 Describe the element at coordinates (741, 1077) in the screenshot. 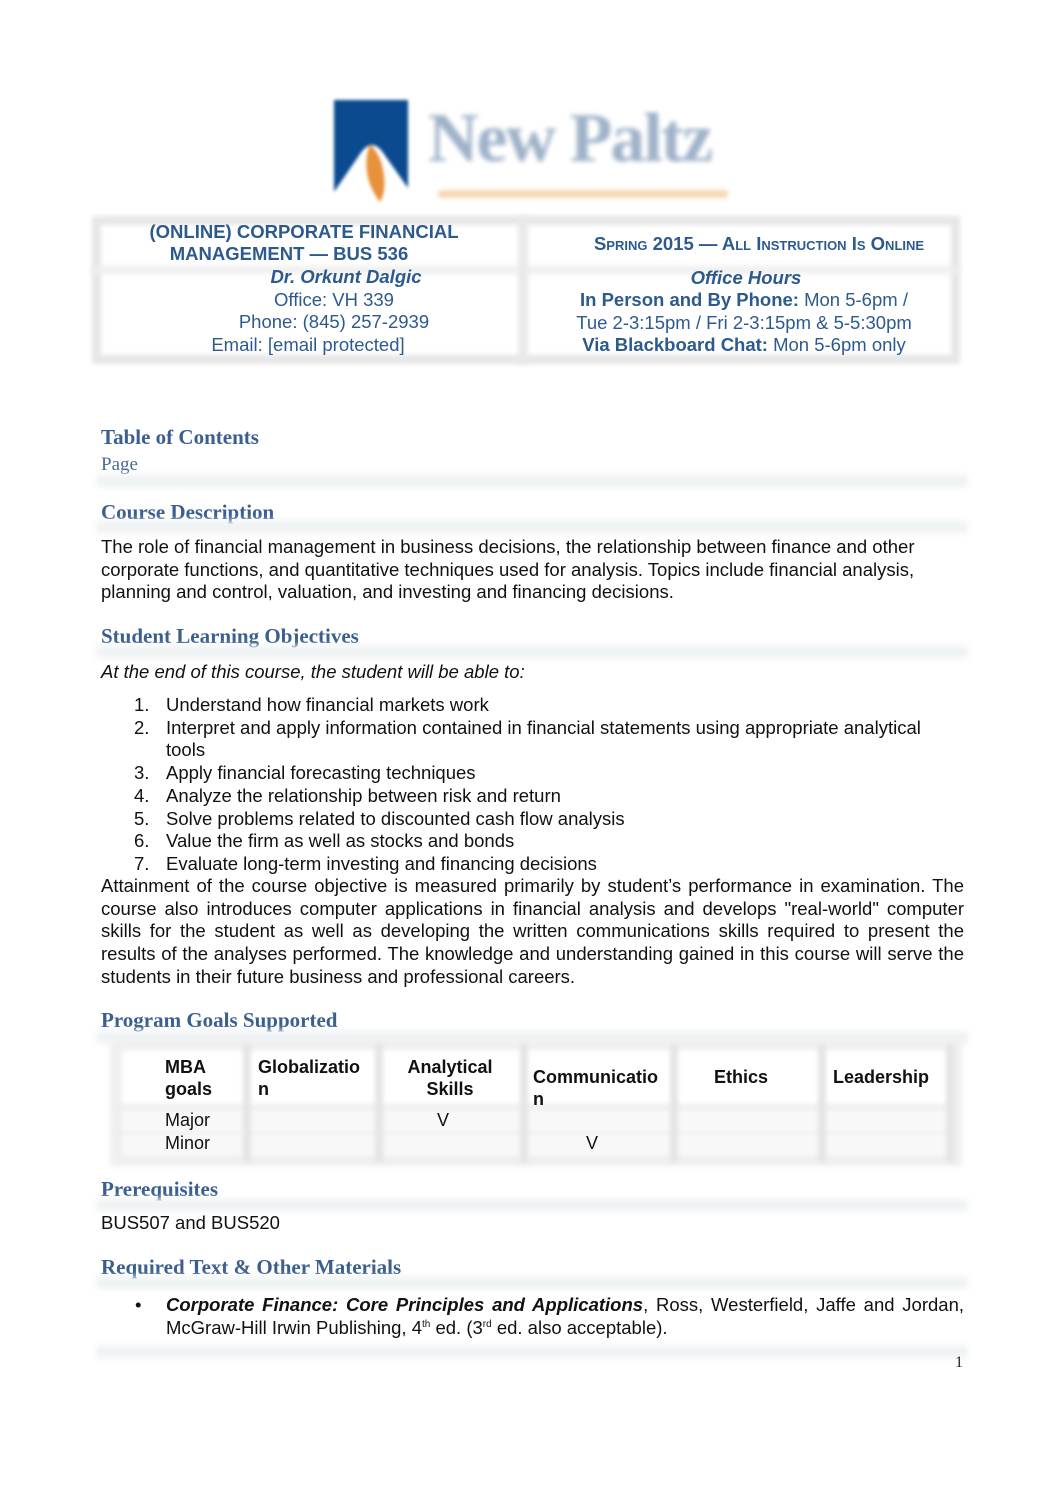

I see `goals-header-ethics: Ethics` at that location.